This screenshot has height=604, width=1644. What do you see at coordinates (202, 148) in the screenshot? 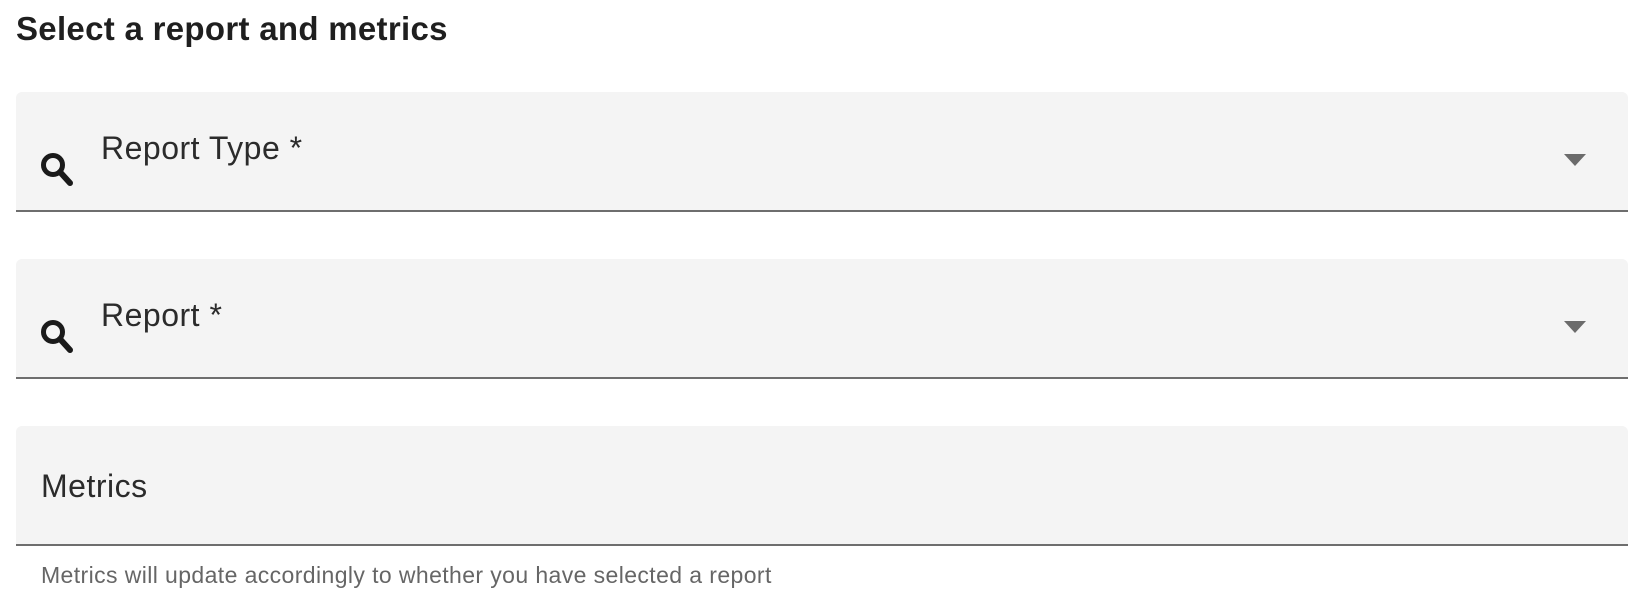
I see `report-type-label: Report Type *` at bounding box center [202, 148].